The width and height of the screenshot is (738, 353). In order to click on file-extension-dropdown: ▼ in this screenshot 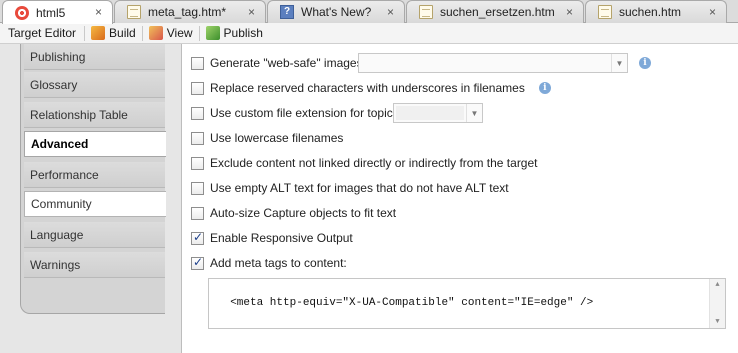, I will do `click(438, 113)`.